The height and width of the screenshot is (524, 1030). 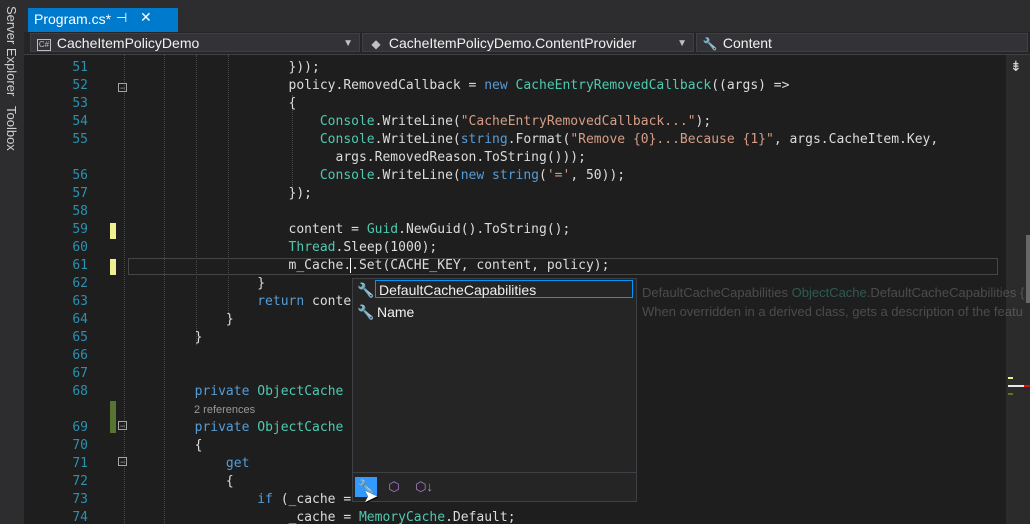 What do you see at coordinates (515, 248) in the screenshot?
I see `code-line: 60 Thread.Sleep(1000);` at bounding box center [515, 248].